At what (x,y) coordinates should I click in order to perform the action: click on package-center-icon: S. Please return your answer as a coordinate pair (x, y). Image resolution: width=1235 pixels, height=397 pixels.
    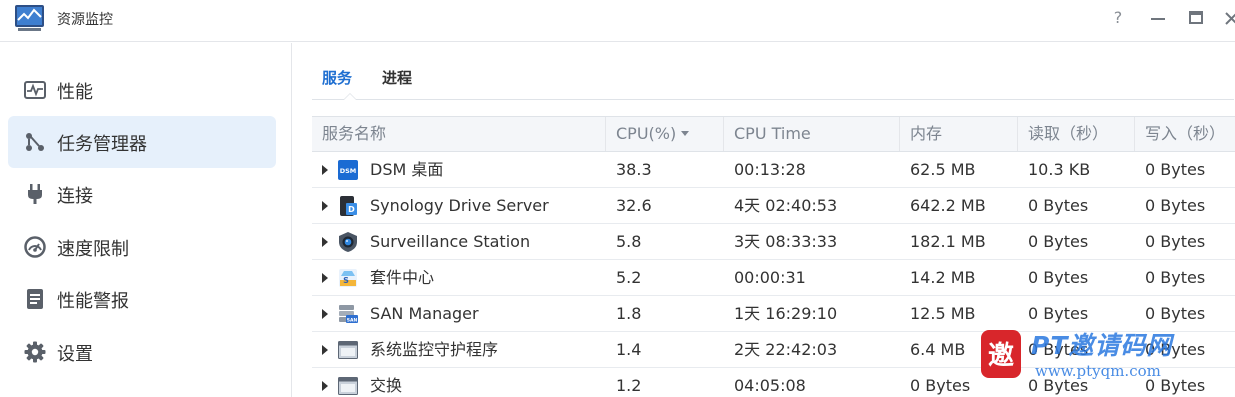
    Looking at the image, I should click on (348, 278).